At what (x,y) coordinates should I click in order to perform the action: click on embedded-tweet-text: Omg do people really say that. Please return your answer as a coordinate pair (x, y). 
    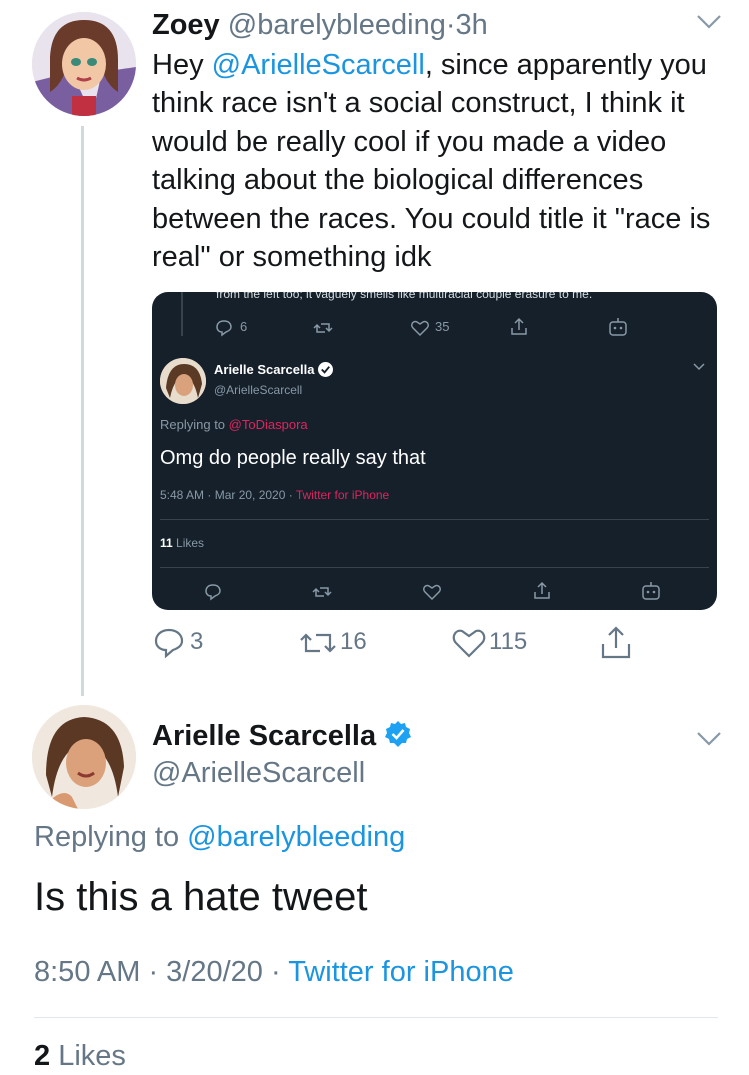
    Looking at the image, I should click on (293, 458).